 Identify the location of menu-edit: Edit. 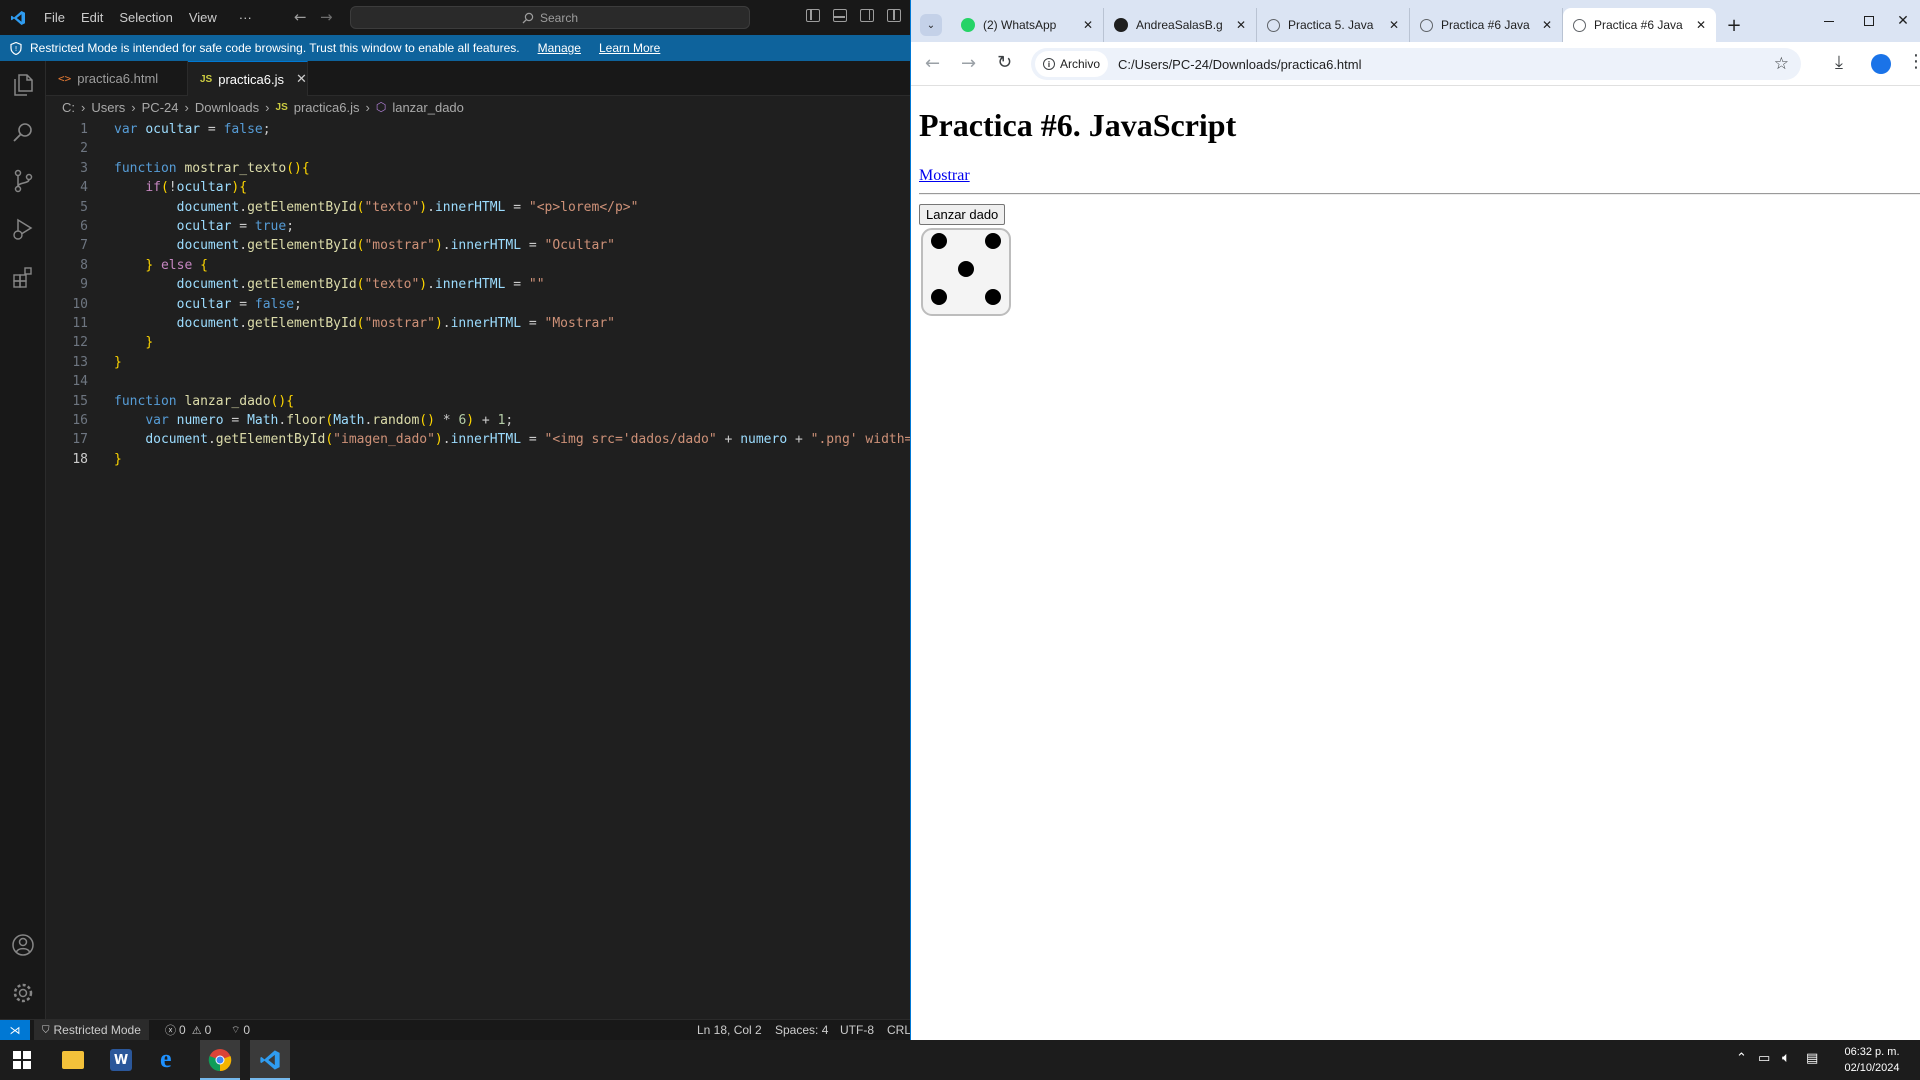
(92, 17).